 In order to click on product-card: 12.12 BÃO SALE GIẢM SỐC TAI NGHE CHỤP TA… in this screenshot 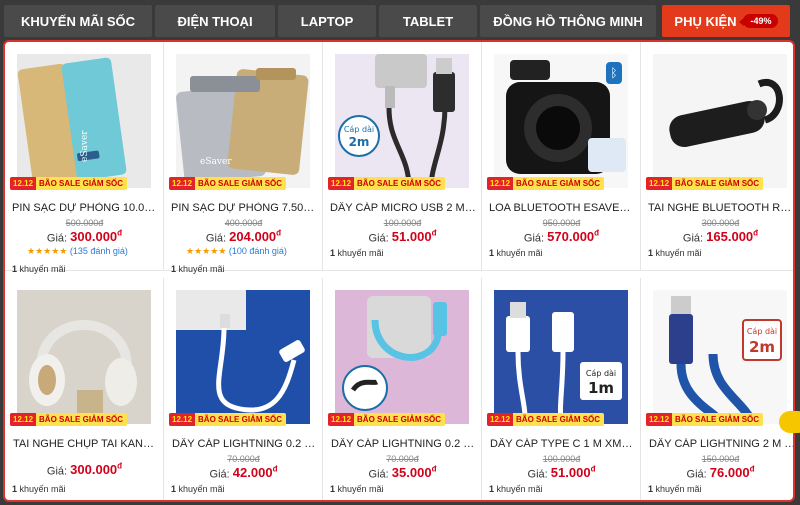, I will do `click(84, 389)`.